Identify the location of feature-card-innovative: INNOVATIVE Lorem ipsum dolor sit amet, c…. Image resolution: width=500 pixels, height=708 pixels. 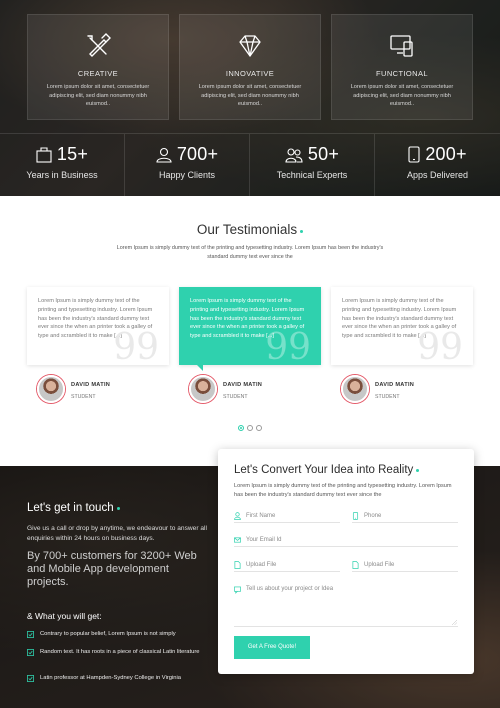
(250, 67).